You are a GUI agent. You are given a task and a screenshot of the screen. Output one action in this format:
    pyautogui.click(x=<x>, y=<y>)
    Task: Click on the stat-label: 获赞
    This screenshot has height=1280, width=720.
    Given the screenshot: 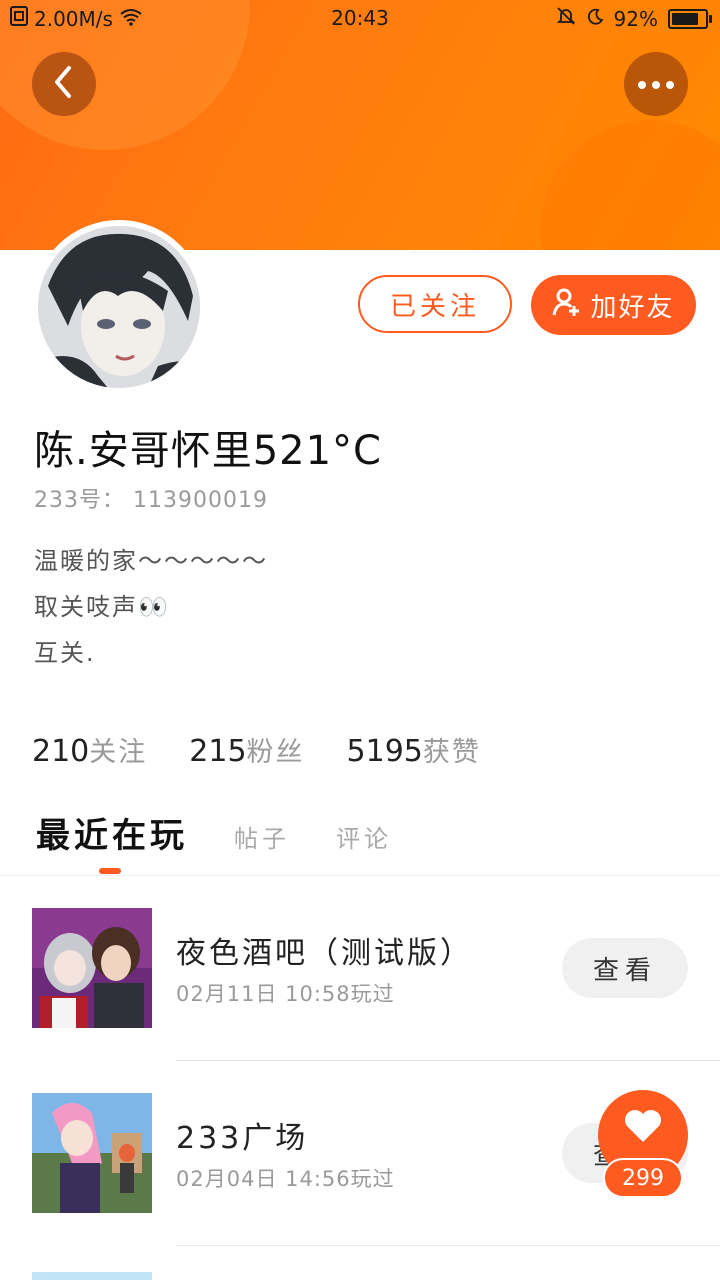 What is the action you would take?
    pyautogui.click(x=451, y=752)
    